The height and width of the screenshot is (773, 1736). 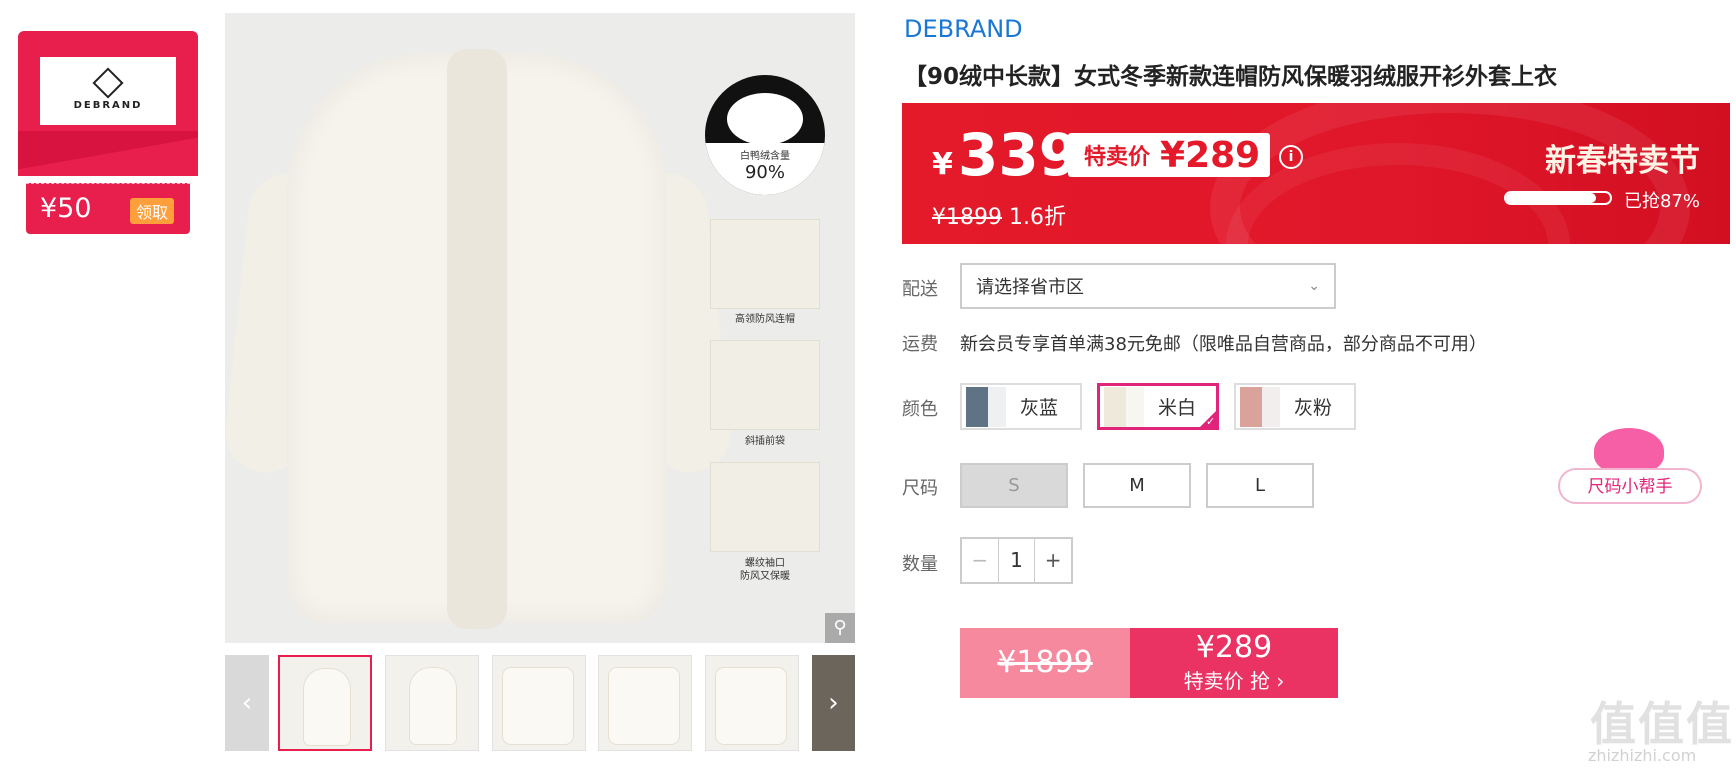 I want to click on detail-caption-hood: 高领防风连帽, so click(x=765, y=319).